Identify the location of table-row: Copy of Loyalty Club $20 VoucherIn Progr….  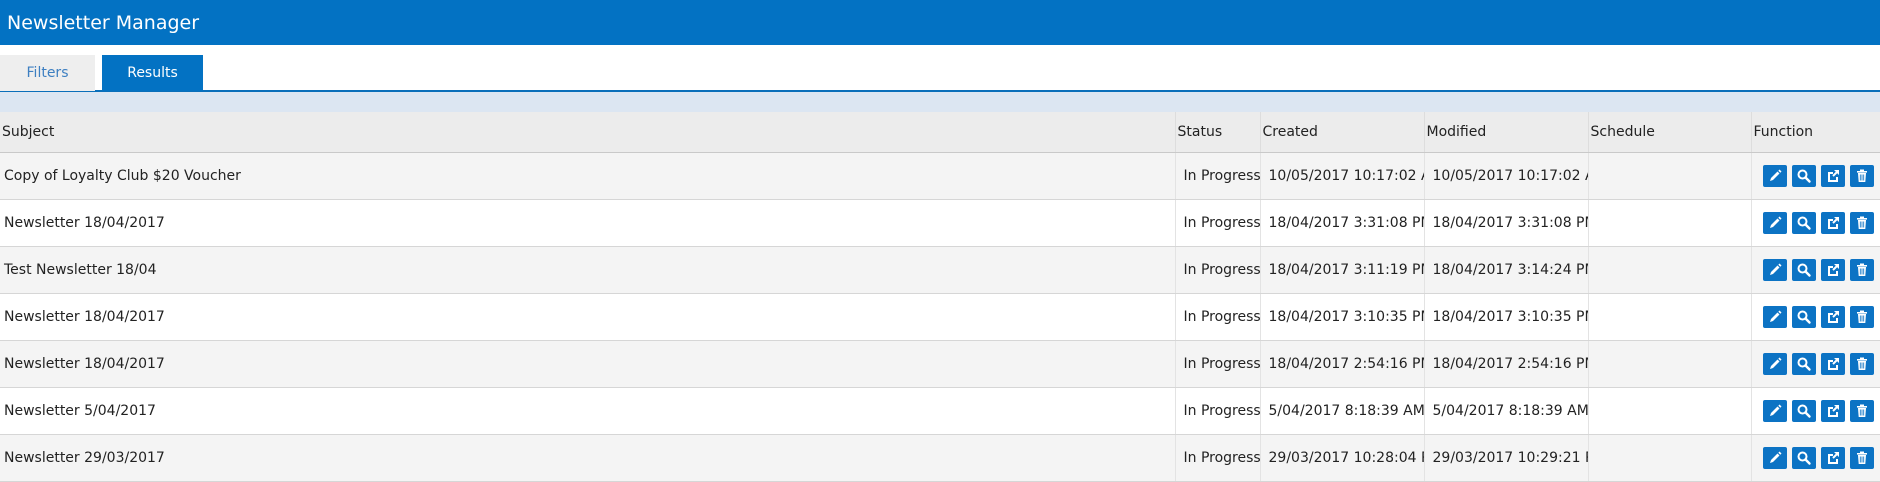
(940, 176).